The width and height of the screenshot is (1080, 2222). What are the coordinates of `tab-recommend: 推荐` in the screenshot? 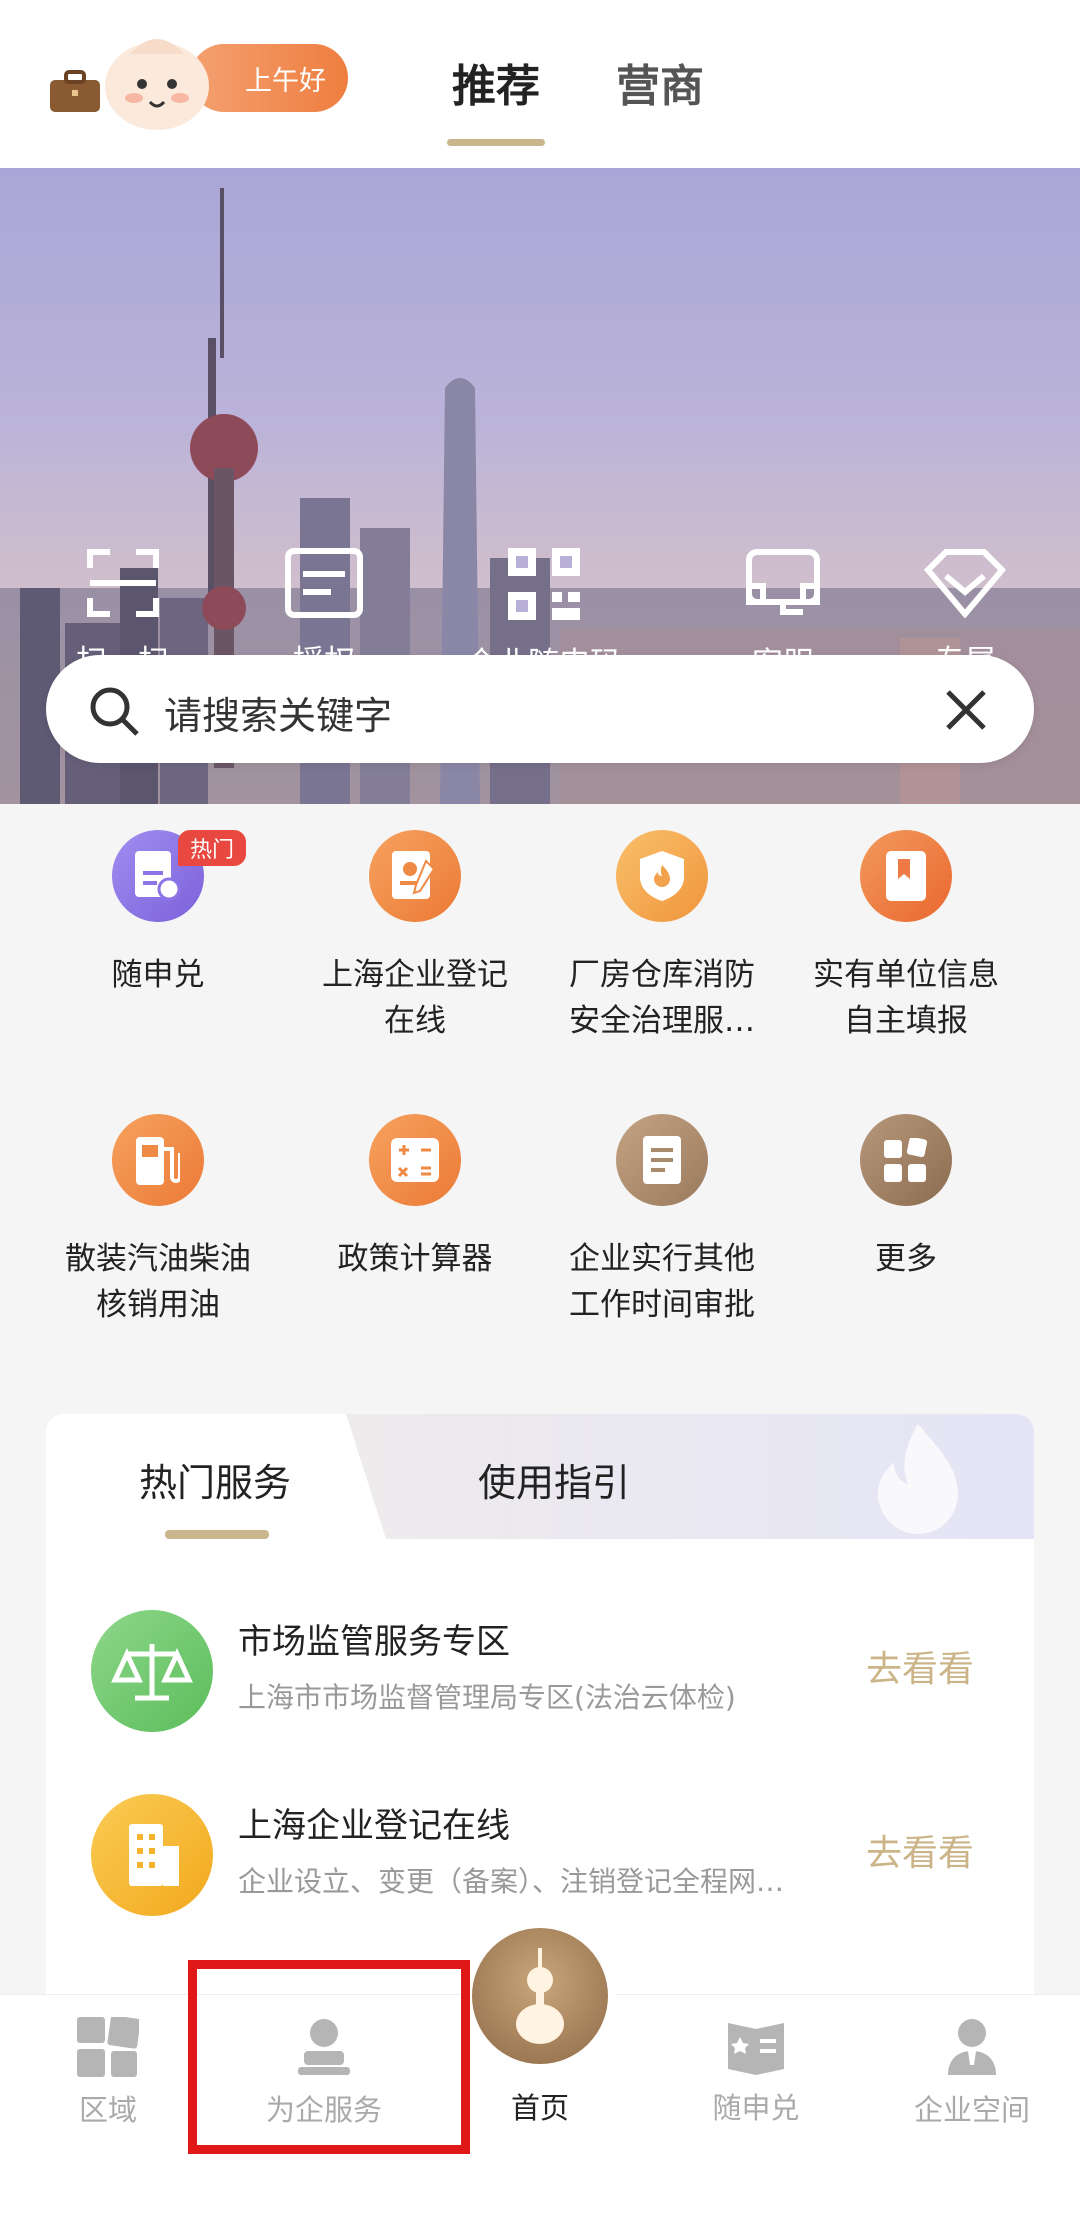 It's located at (496, 98).